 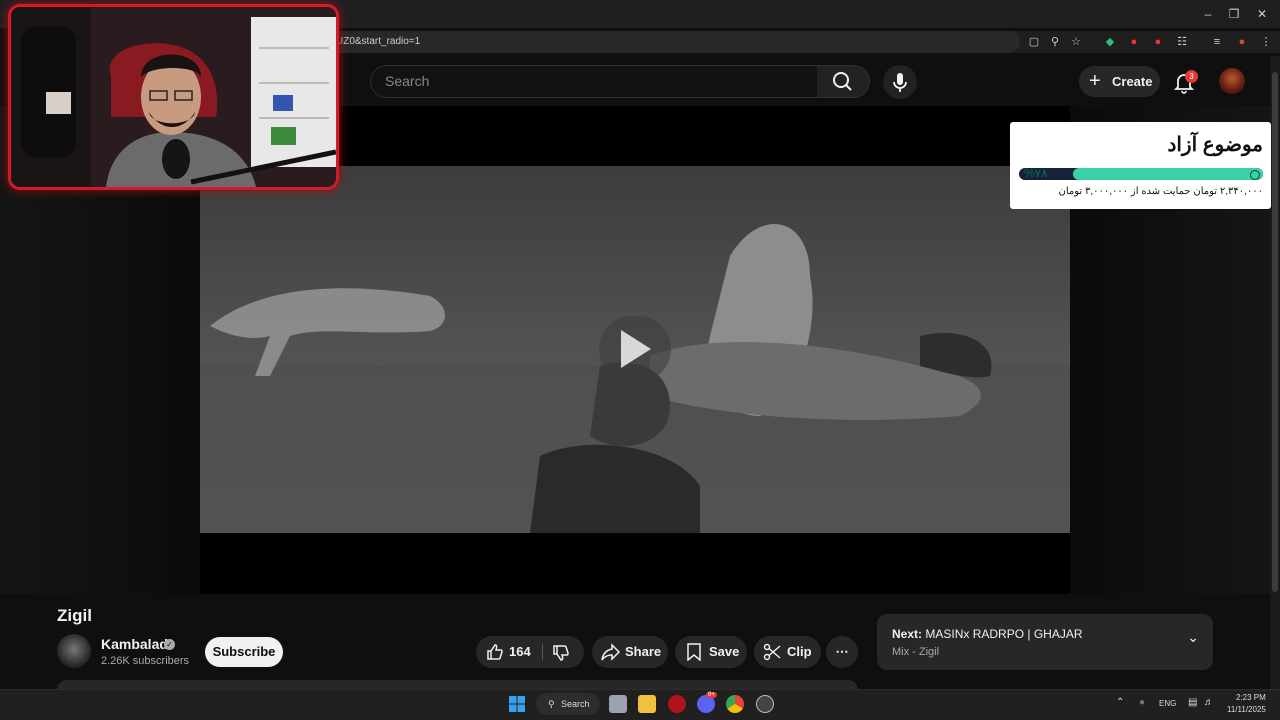 I want to click on close-icon: ✕, so click(x=1262, y=14).